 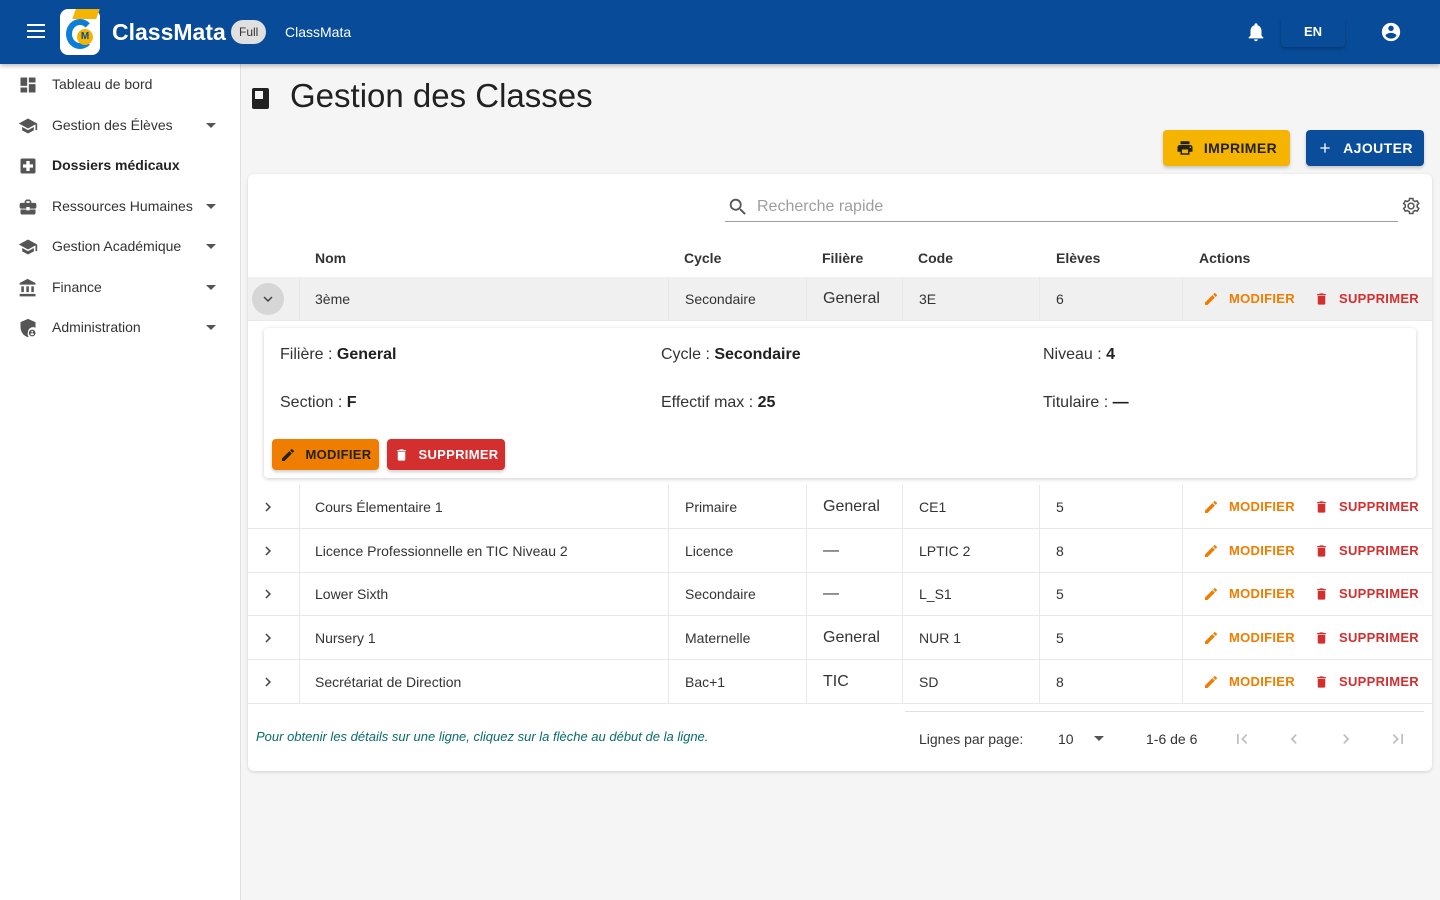 What do you see at coordinates (1294, 739) in the screenshot?
I see `previous-page-icon` at bounding box center [1294, 739].